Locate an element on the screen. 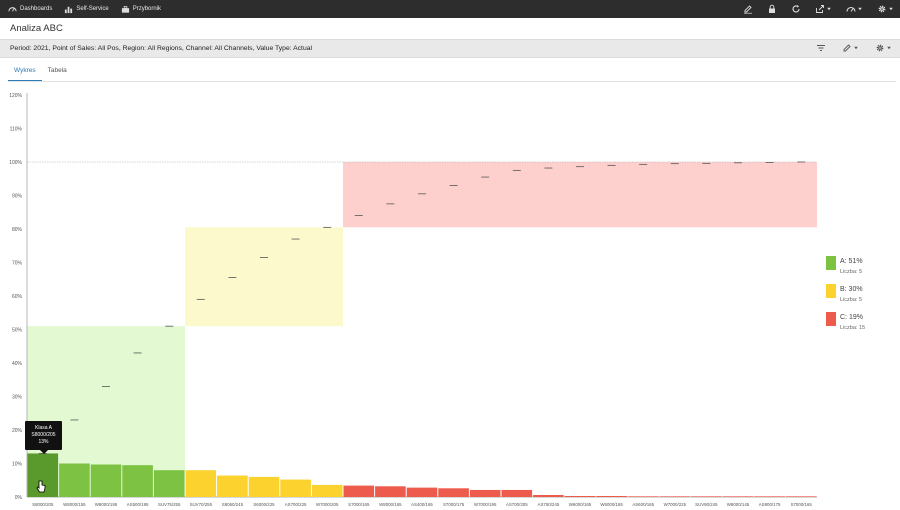 This screenshot has width=900, height=510. edit-button is located at coordinates (748, 9).